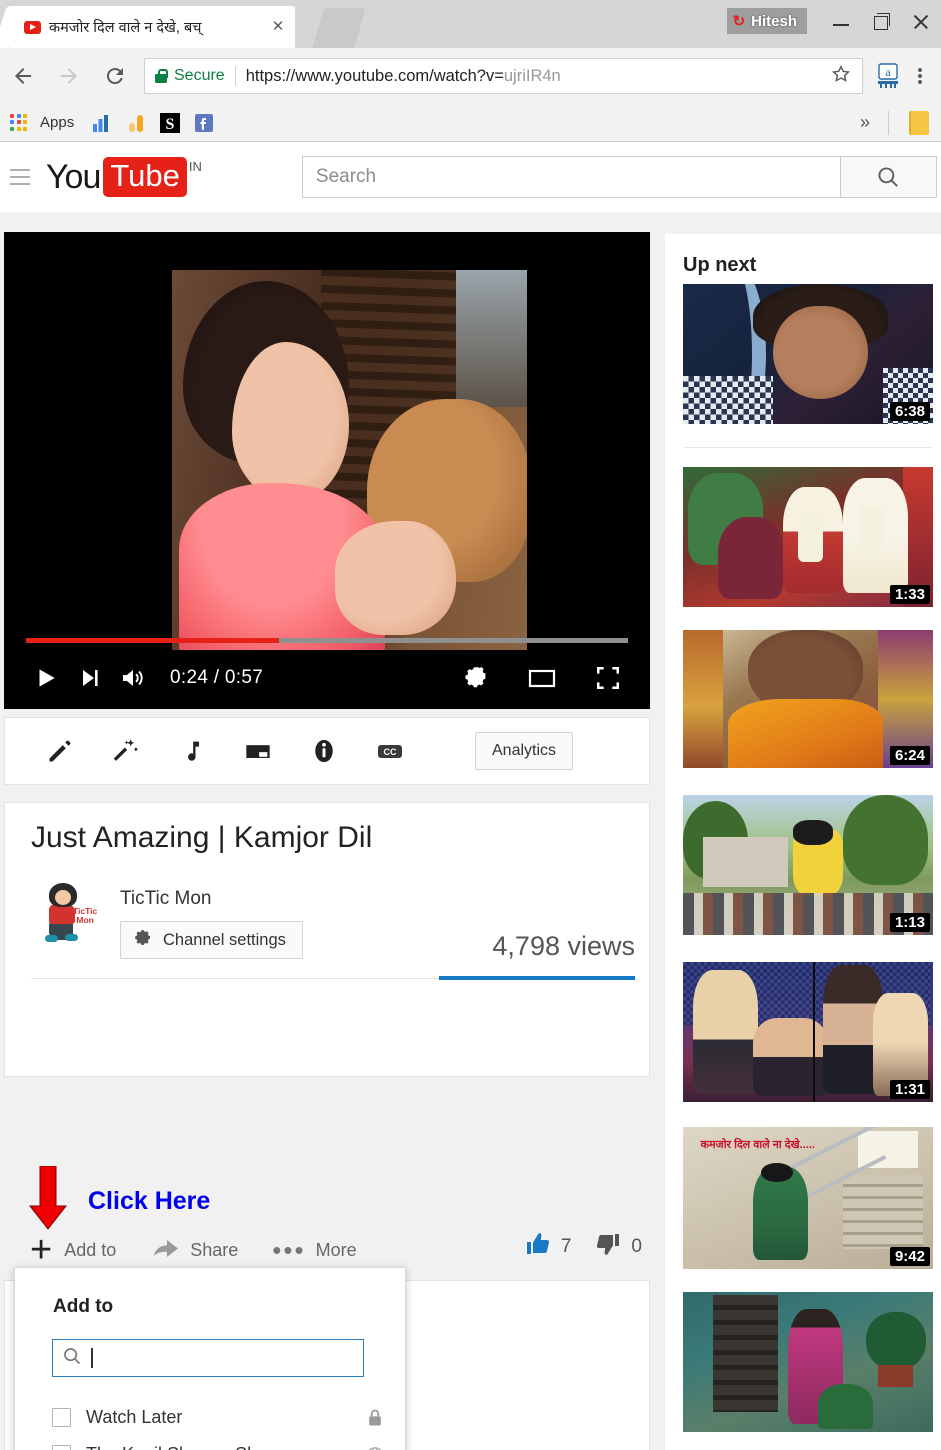 The height and width of the screenshot is (1450, 941). What do you see at coordinates (836, 76) in the screenshot?
I see `star-icon` at bounding box center [836, 76].